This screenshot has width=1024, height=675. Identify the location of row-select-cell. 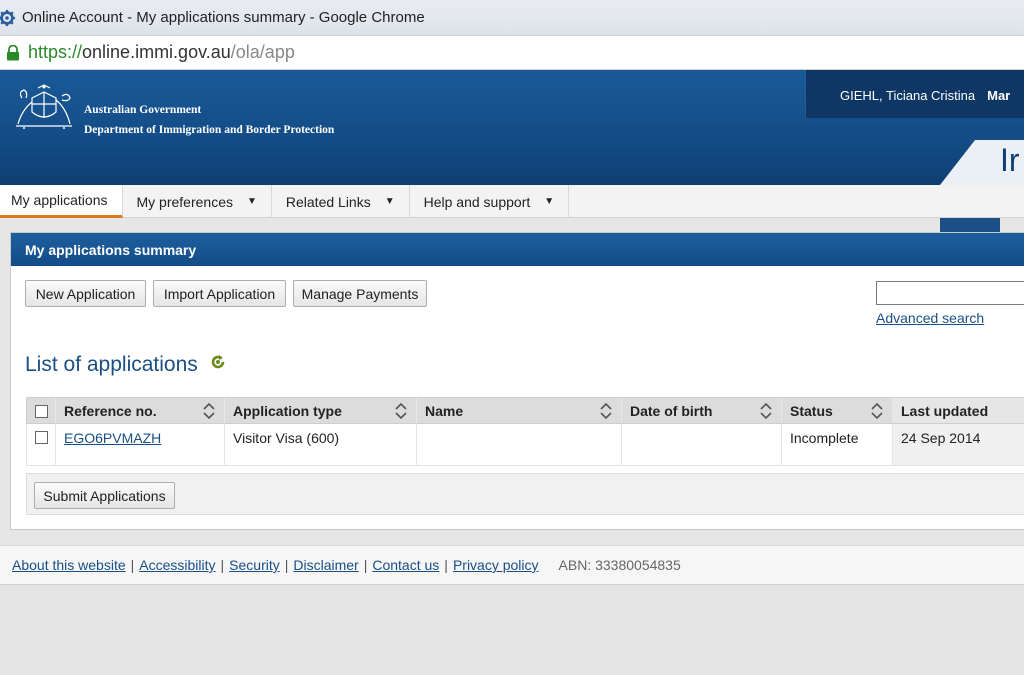
(41, 444).